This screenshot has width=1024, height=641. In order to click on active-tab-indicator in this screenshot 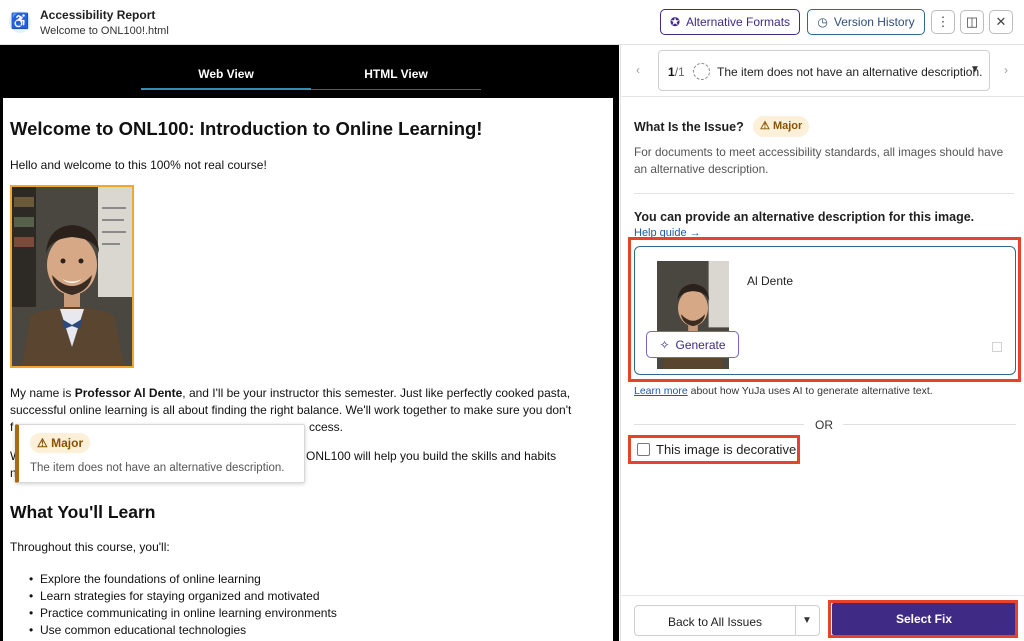, I will do `click(226, 89)`.